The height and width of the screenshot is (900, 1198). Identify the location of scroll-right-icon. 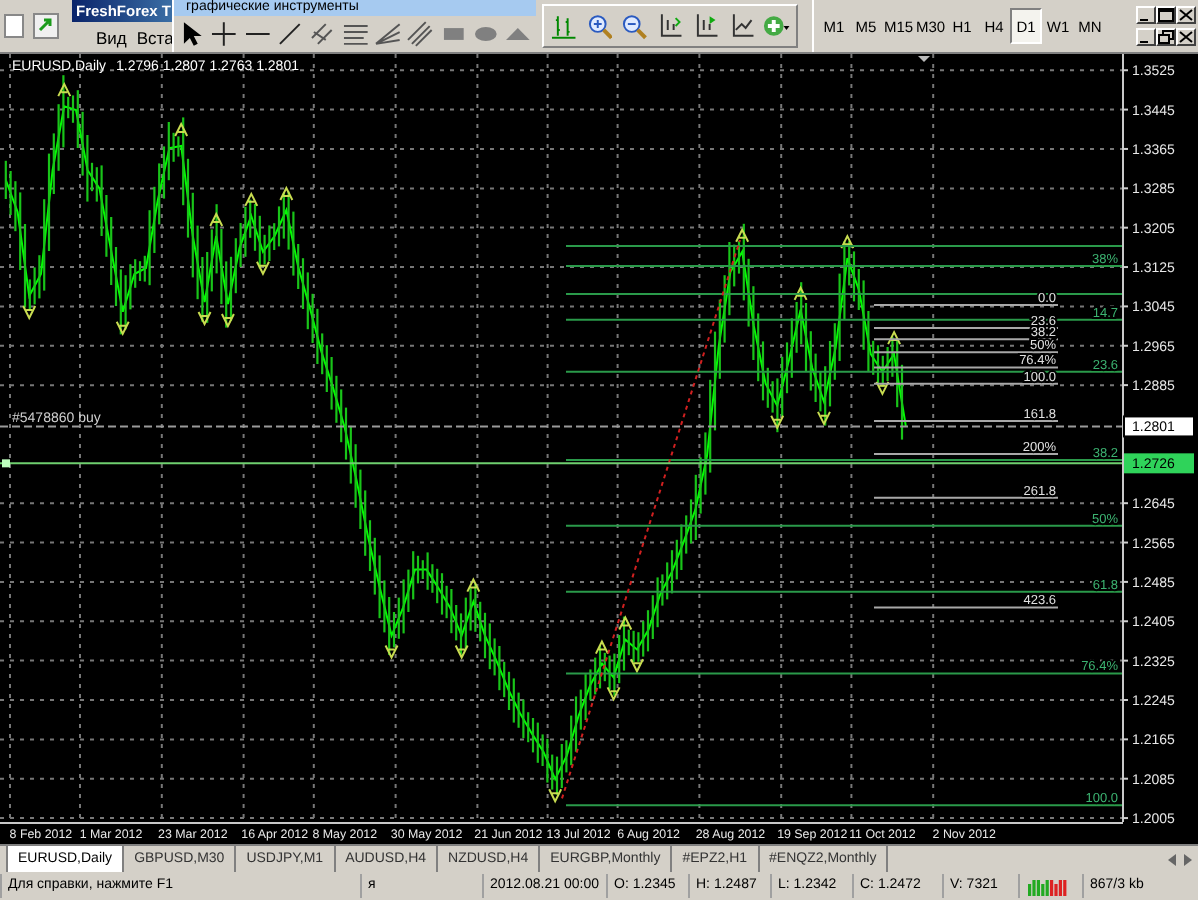
(1188, 859).